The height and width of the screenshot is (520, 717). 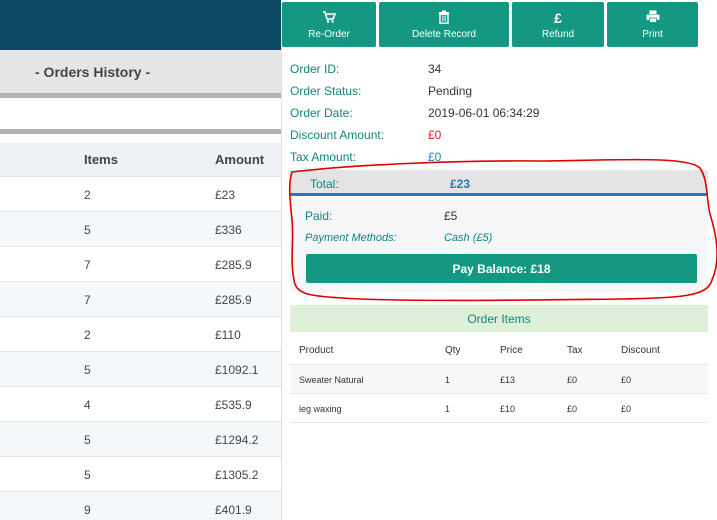 I want to click on order-status-row: Order Status: Pending, so click(x=500, y=93).